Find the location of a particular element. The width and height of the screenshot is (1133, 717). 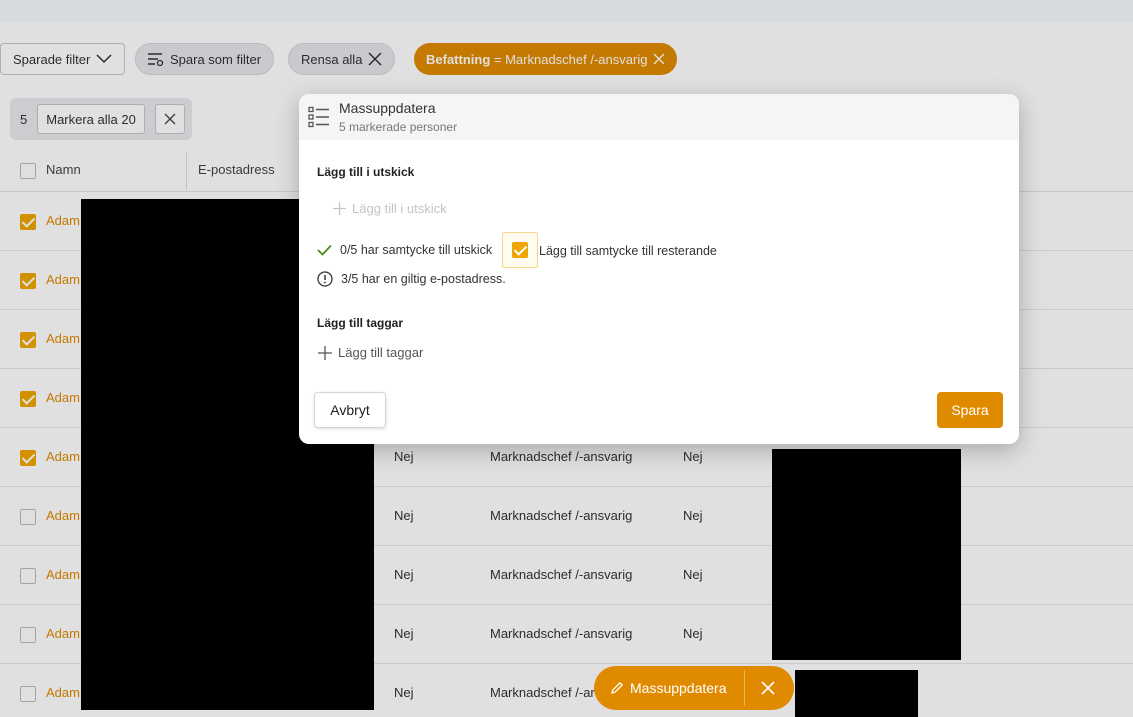

add-consent-label: Lägg till samtycke till resterande is located at coordinates (628, 251).